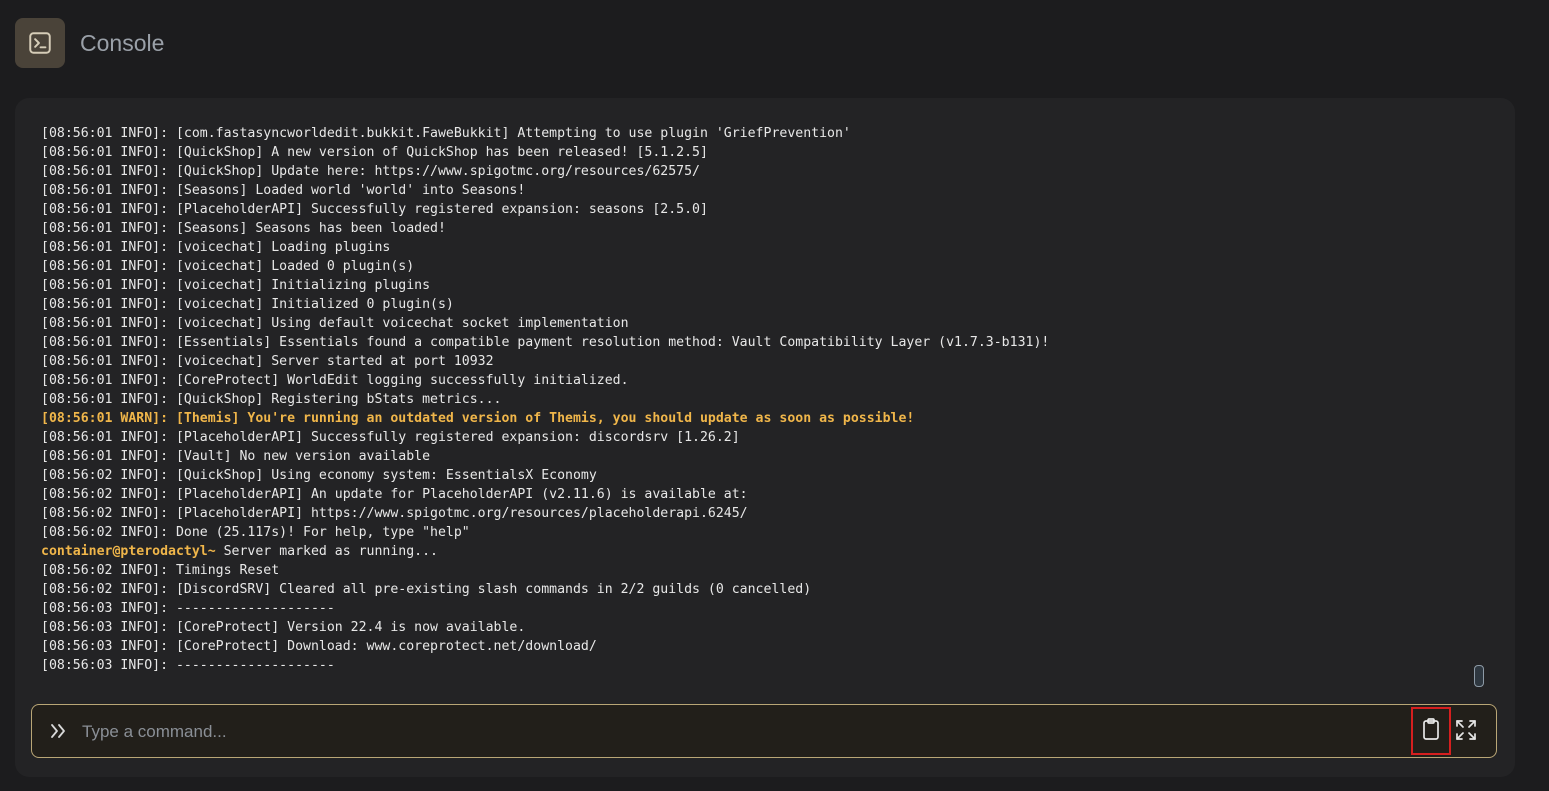  I want to click on terminal-icon, so click(40, 43).